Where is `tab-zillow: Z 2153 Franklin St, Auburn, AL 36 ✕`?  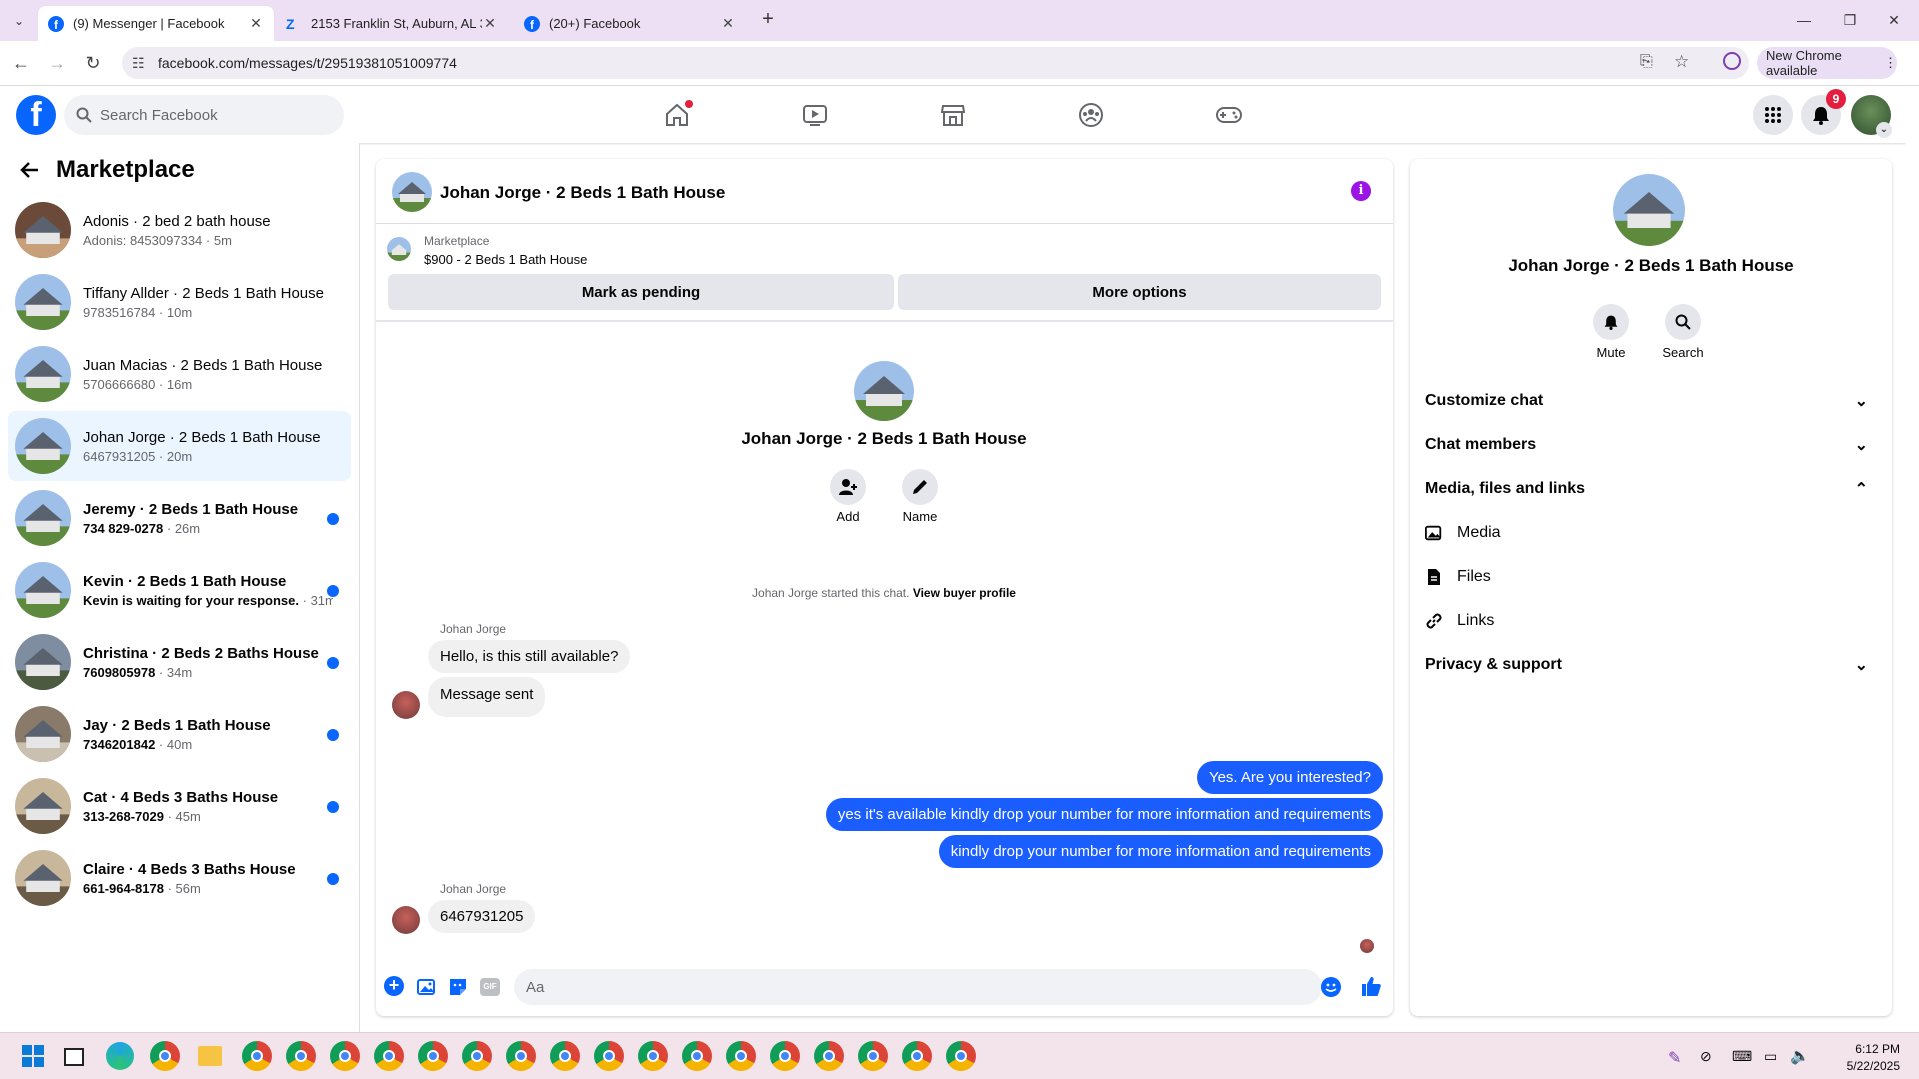 tab-zillow: Z 2153 Franklin St, Auburn, AL 36 ✕ is located at coordinates (392, 23).